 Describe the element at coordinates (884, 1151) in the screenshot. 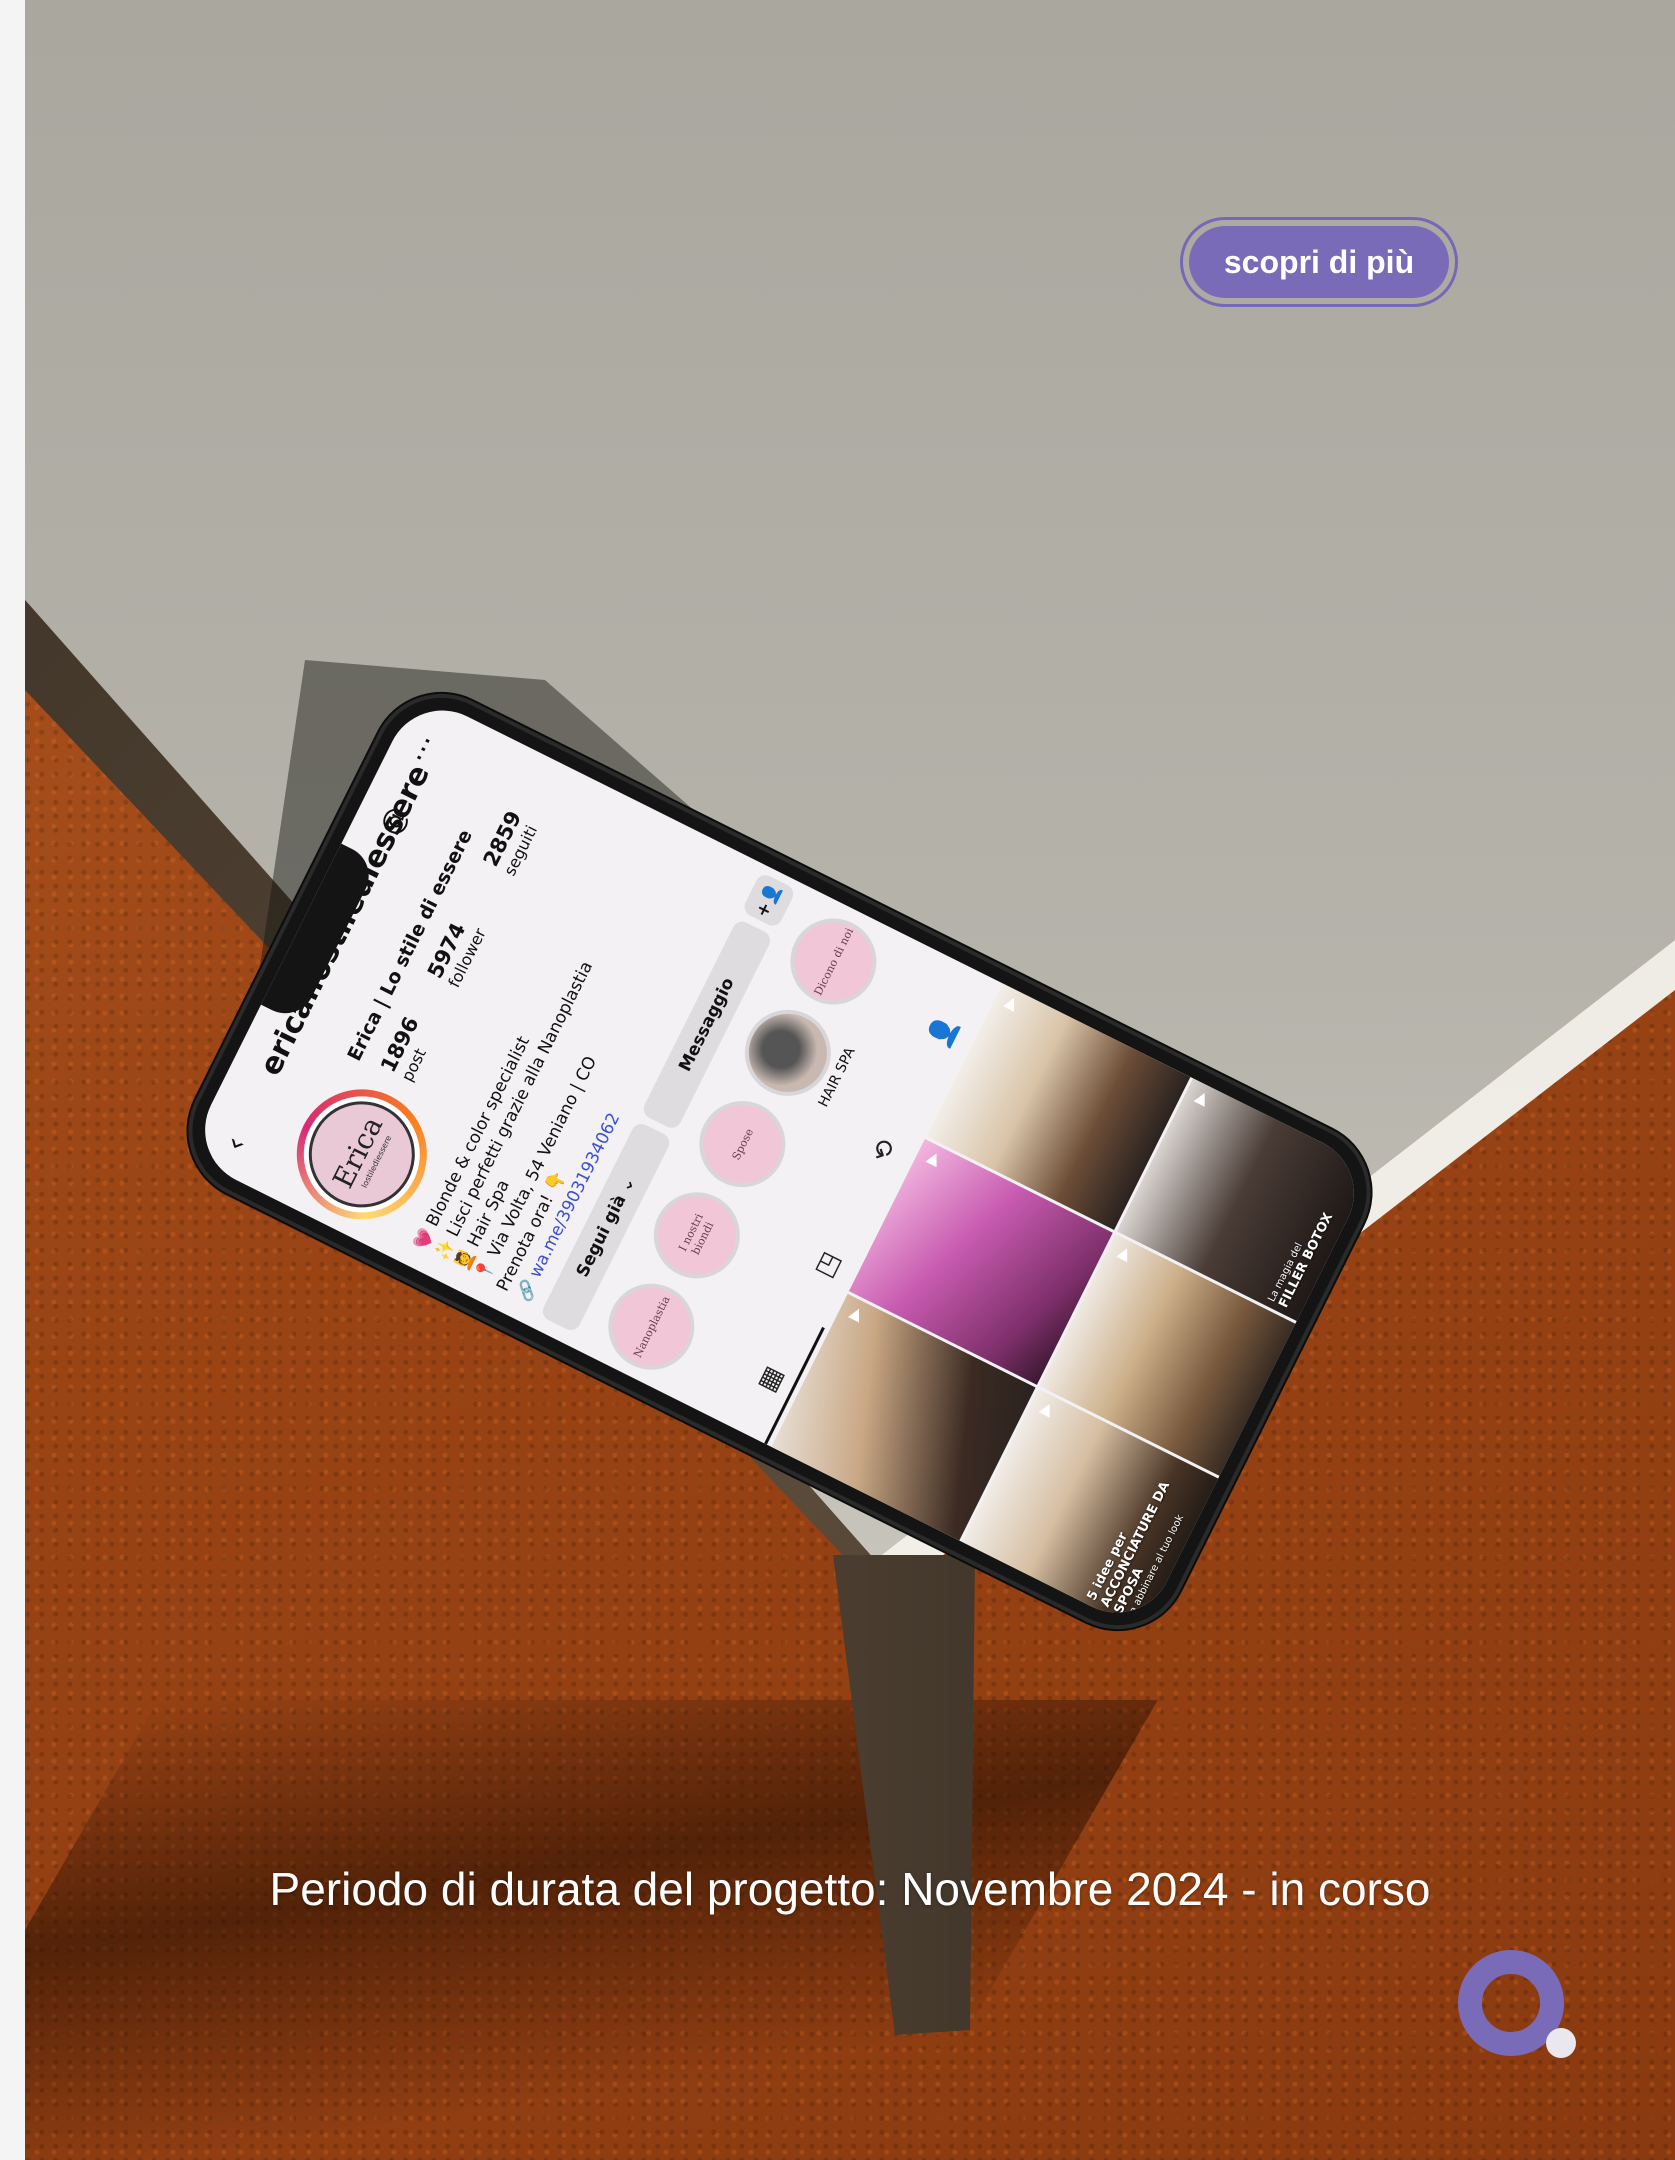

I see `repost-icon: ⟲` at that location.